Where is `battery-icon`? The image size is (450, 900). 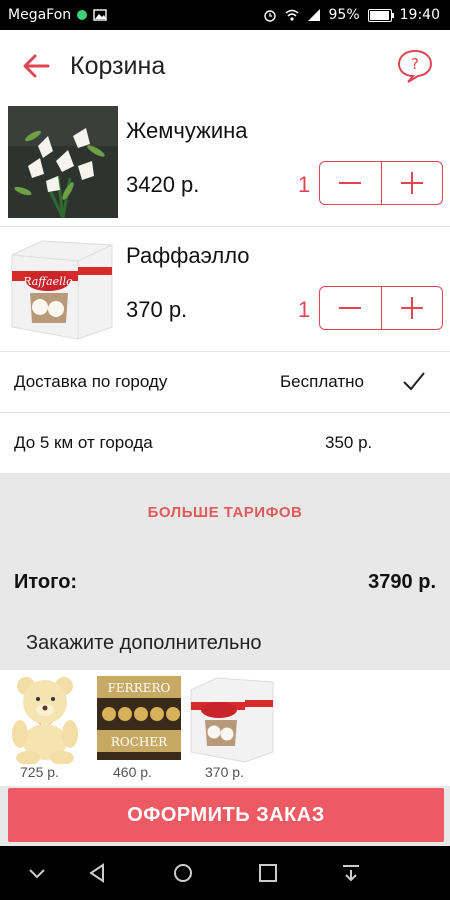
battery-icon is located at coordinates (380, 15).